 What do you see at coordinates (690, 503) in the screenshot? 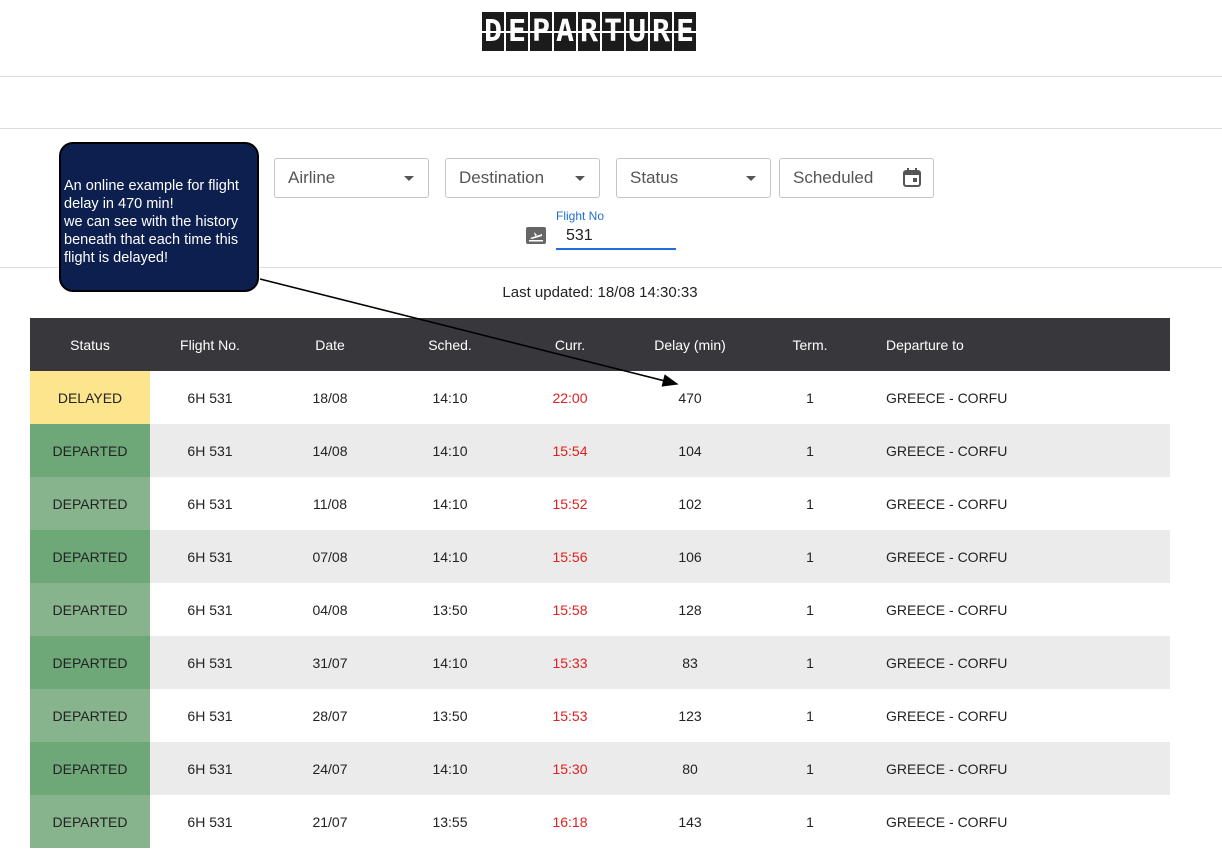
I see `delay-cell: 102` at bounding box center [690, 503].